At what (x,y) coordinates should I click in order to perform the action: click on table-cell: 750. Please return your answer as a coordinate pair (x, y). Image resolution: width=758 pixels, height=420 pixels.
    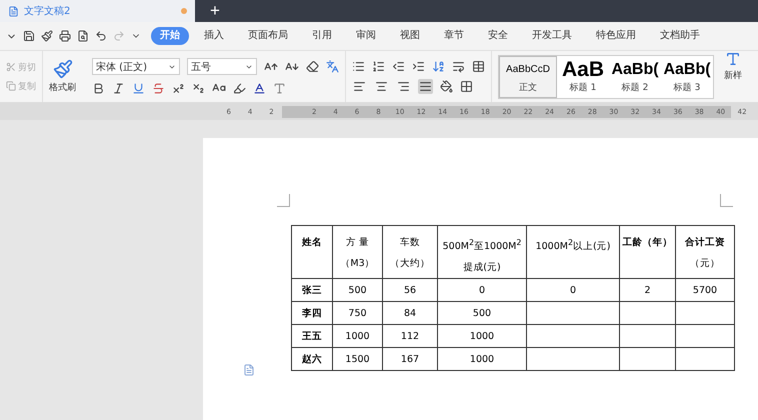
    Looking at the image, I should click on (357, 313).